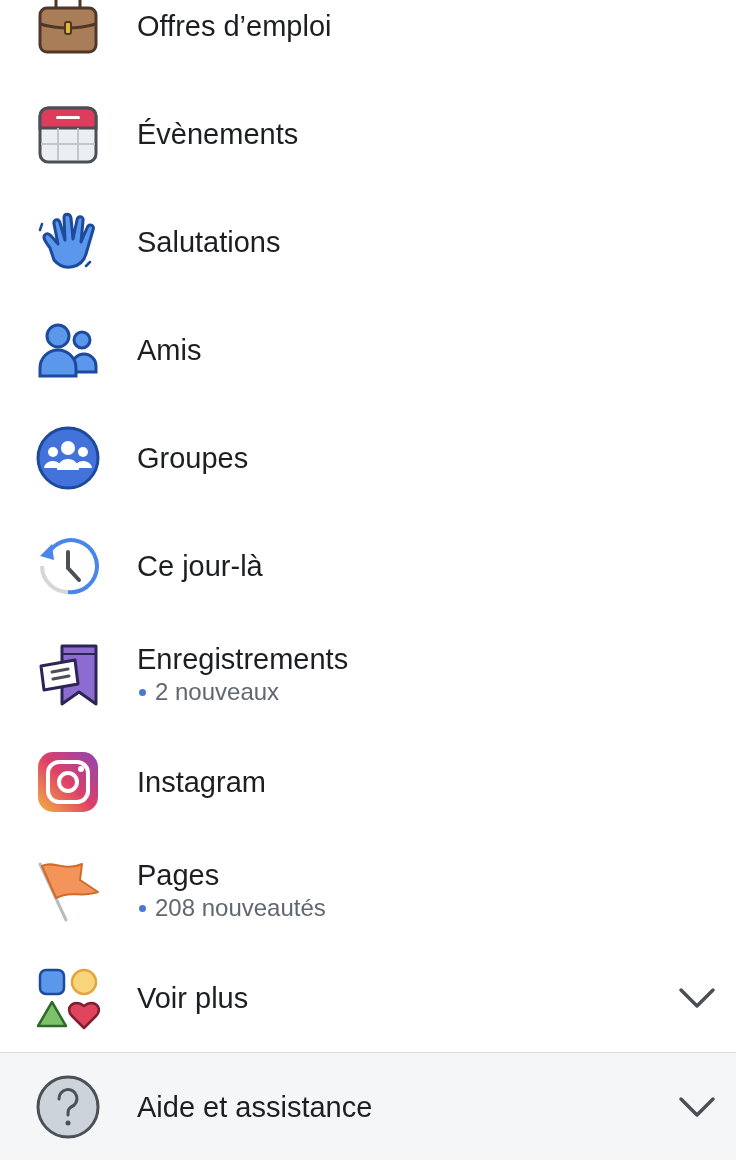 The image size is (736, 1164). I want to click on menu-item-label: Évènements, so click(218, 134).